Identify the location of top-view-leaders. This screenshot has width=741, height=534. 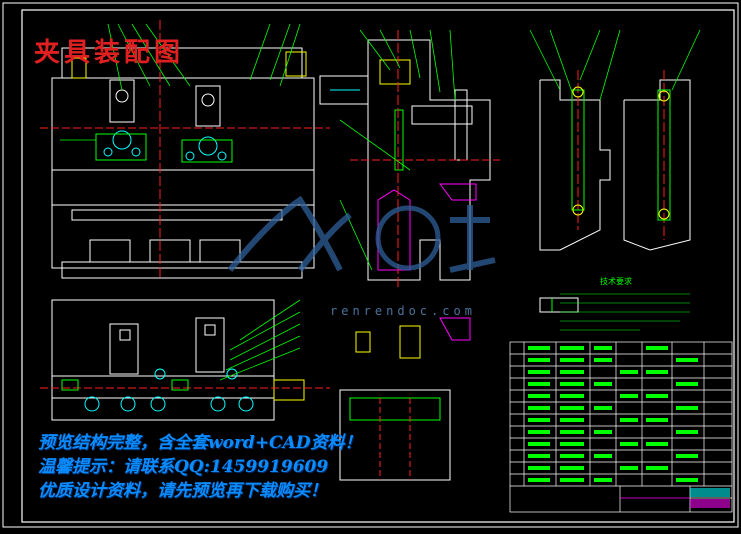
(260, 340).